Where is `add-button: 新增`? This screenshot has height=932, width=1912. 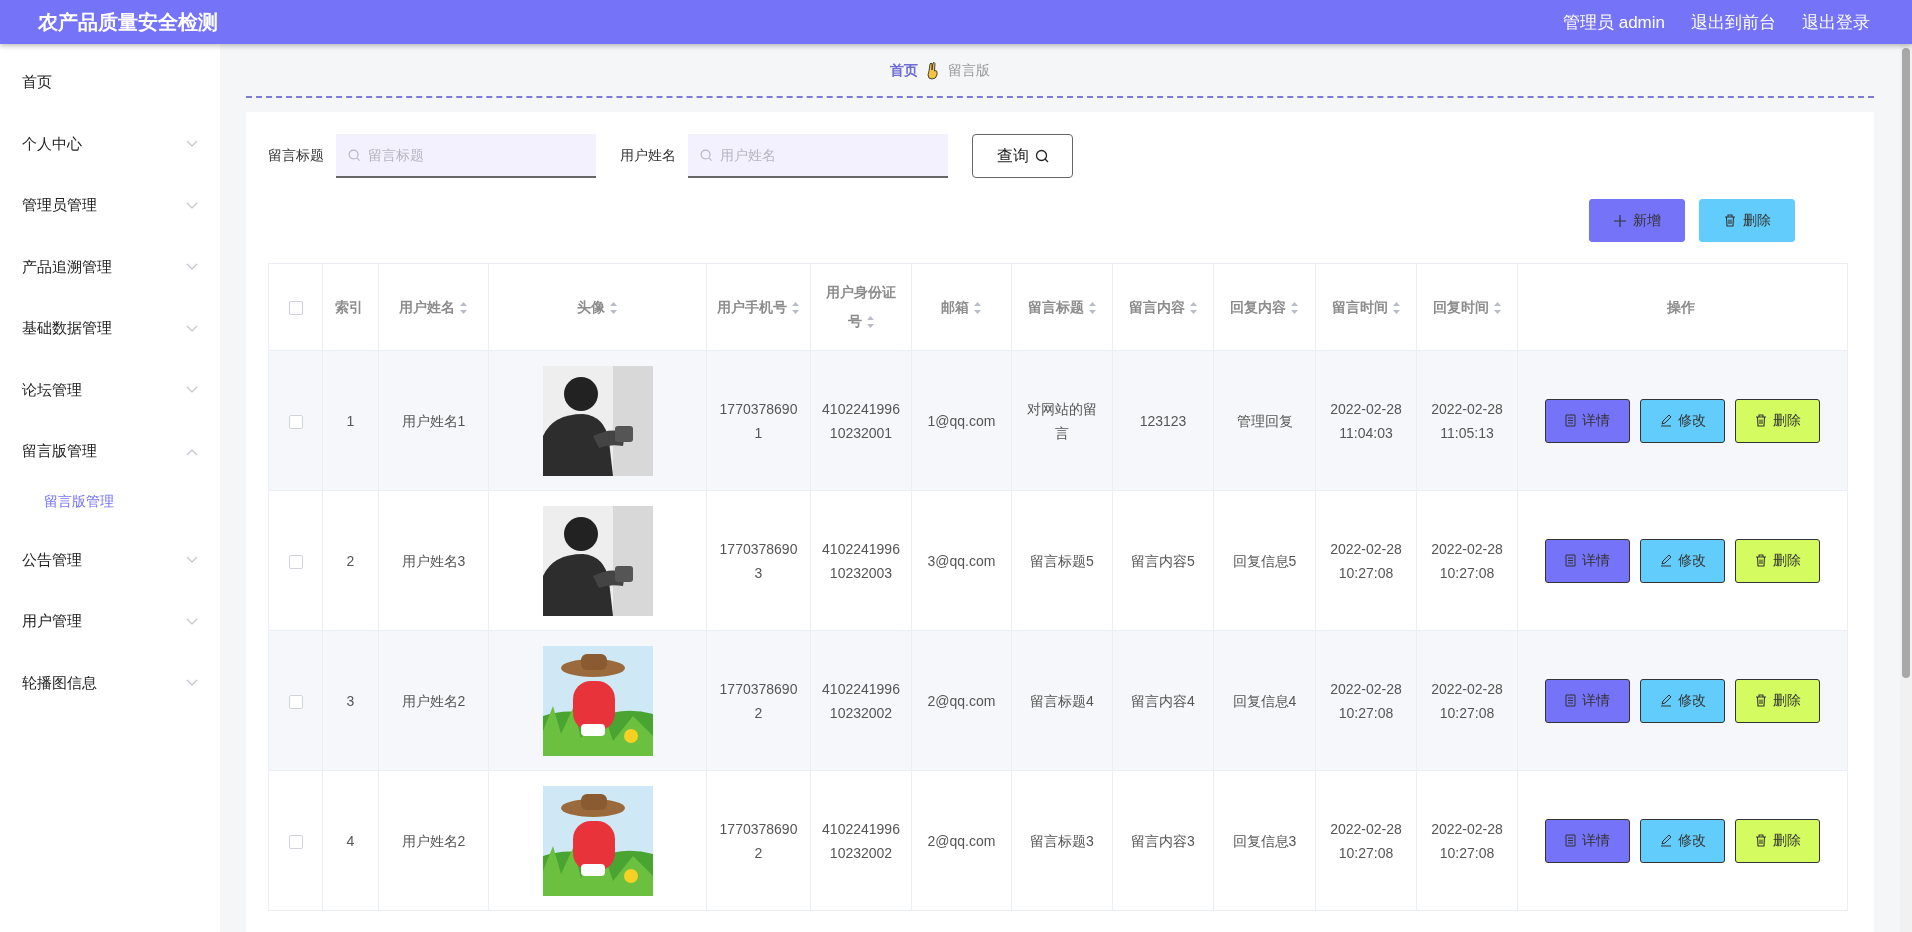
add-button: 新增 is located at coordinates (1637, 220).